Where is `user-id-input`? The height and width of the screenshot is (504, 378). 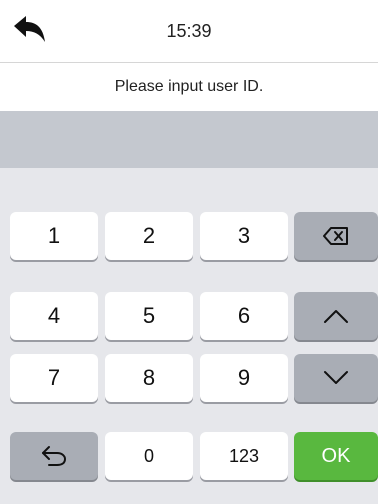 user-id-input is located at coordinates (189, 139).